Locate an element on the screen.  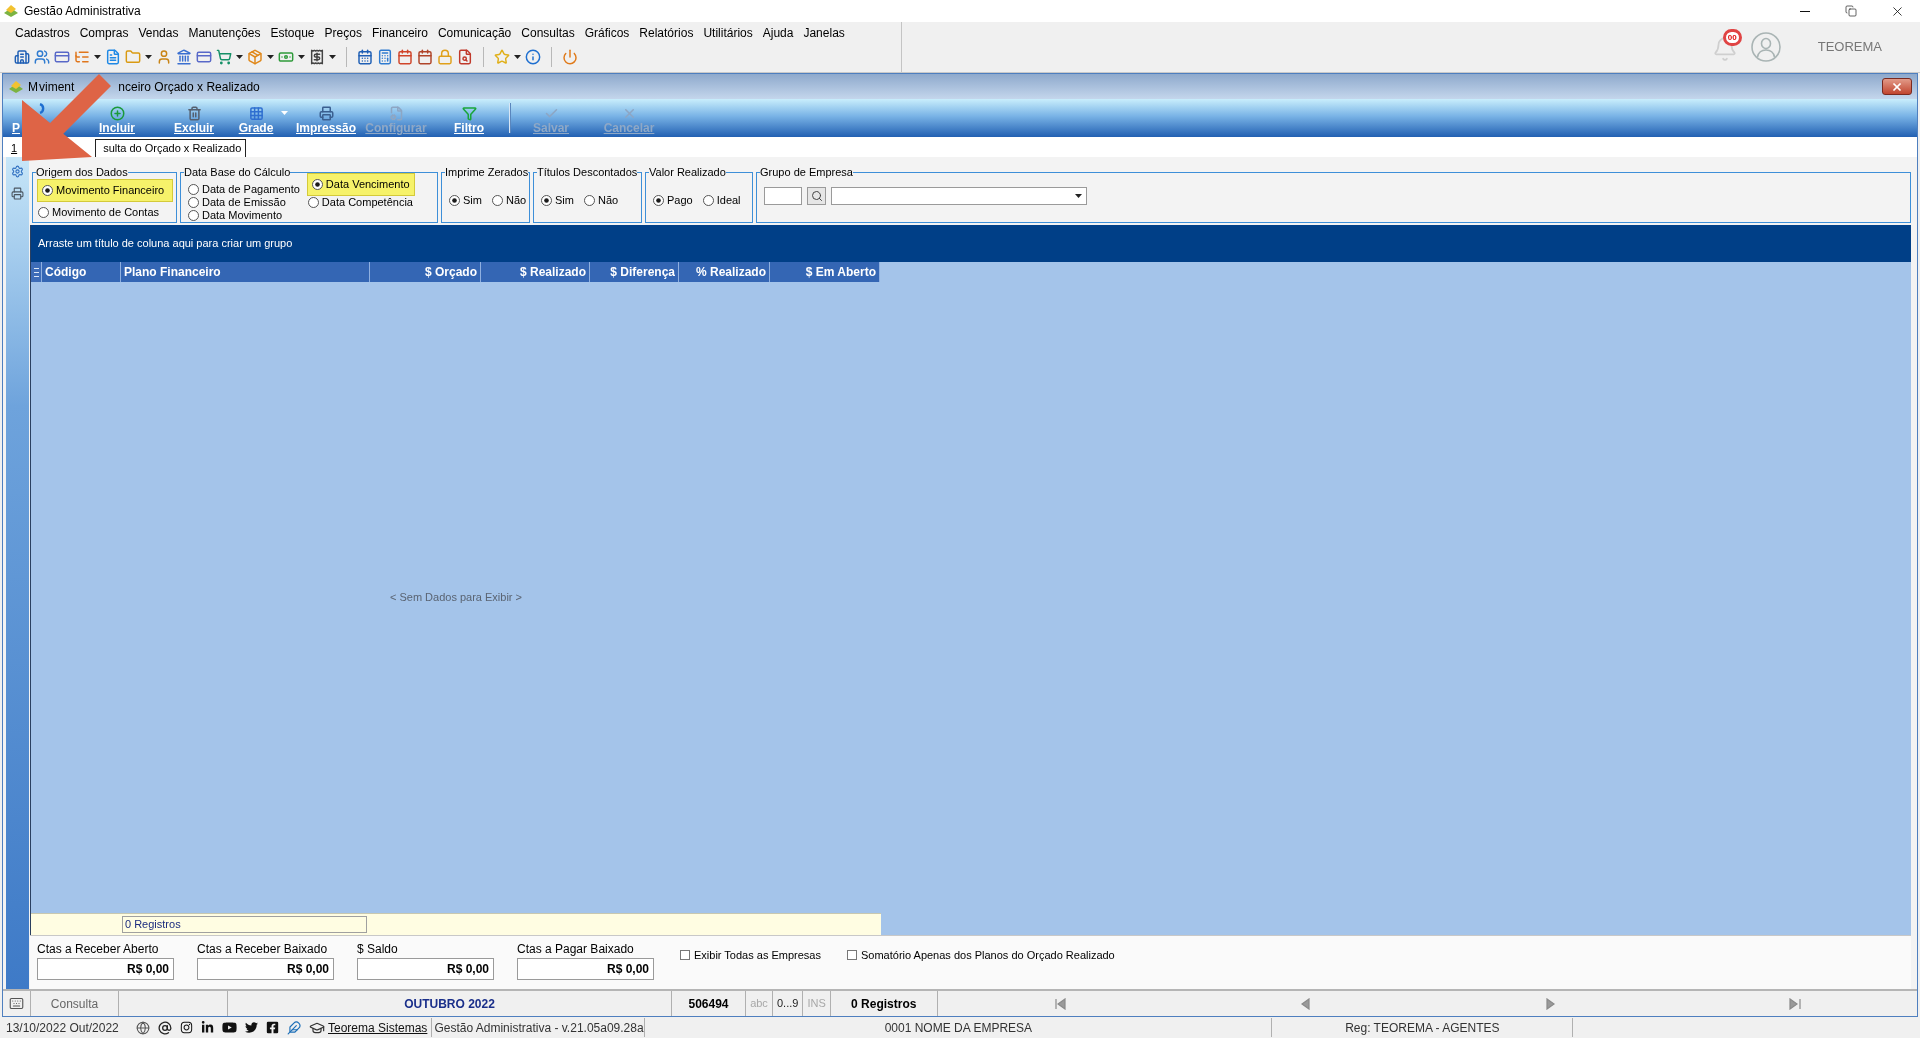
facebook-icon is located at coordinates (272, 1027).